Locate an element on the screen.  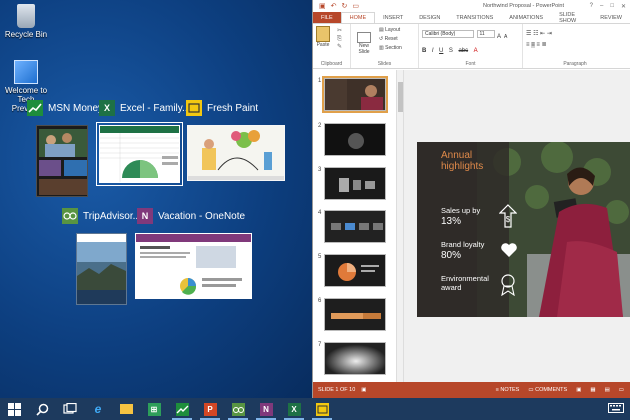
close-icon: ✕ is located at coordinates (623, 6).